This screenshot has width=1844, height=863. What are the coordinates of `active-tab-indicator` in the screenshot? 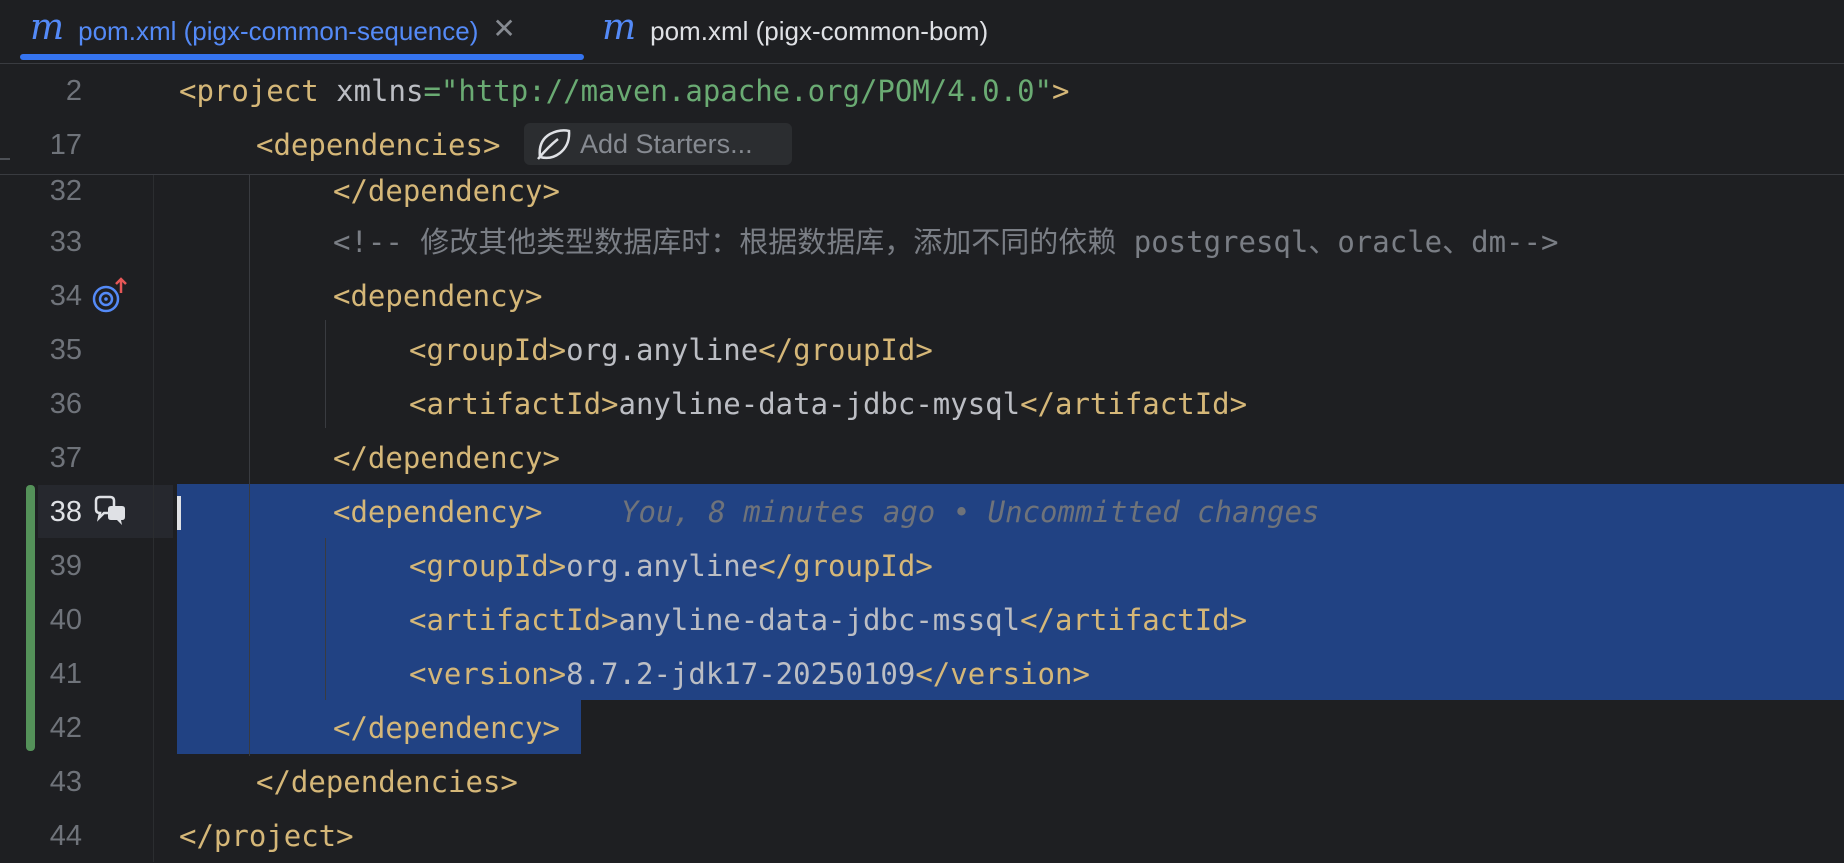 It's located at (302, 57).